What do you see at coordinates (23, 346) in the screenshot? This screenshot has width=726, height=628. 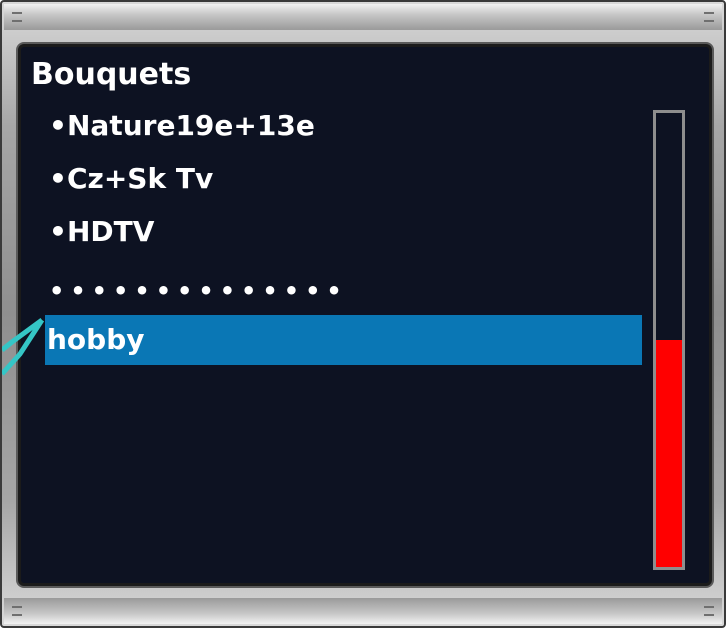 I see `callout-pointer-icon` at bounding box center [23, 346].